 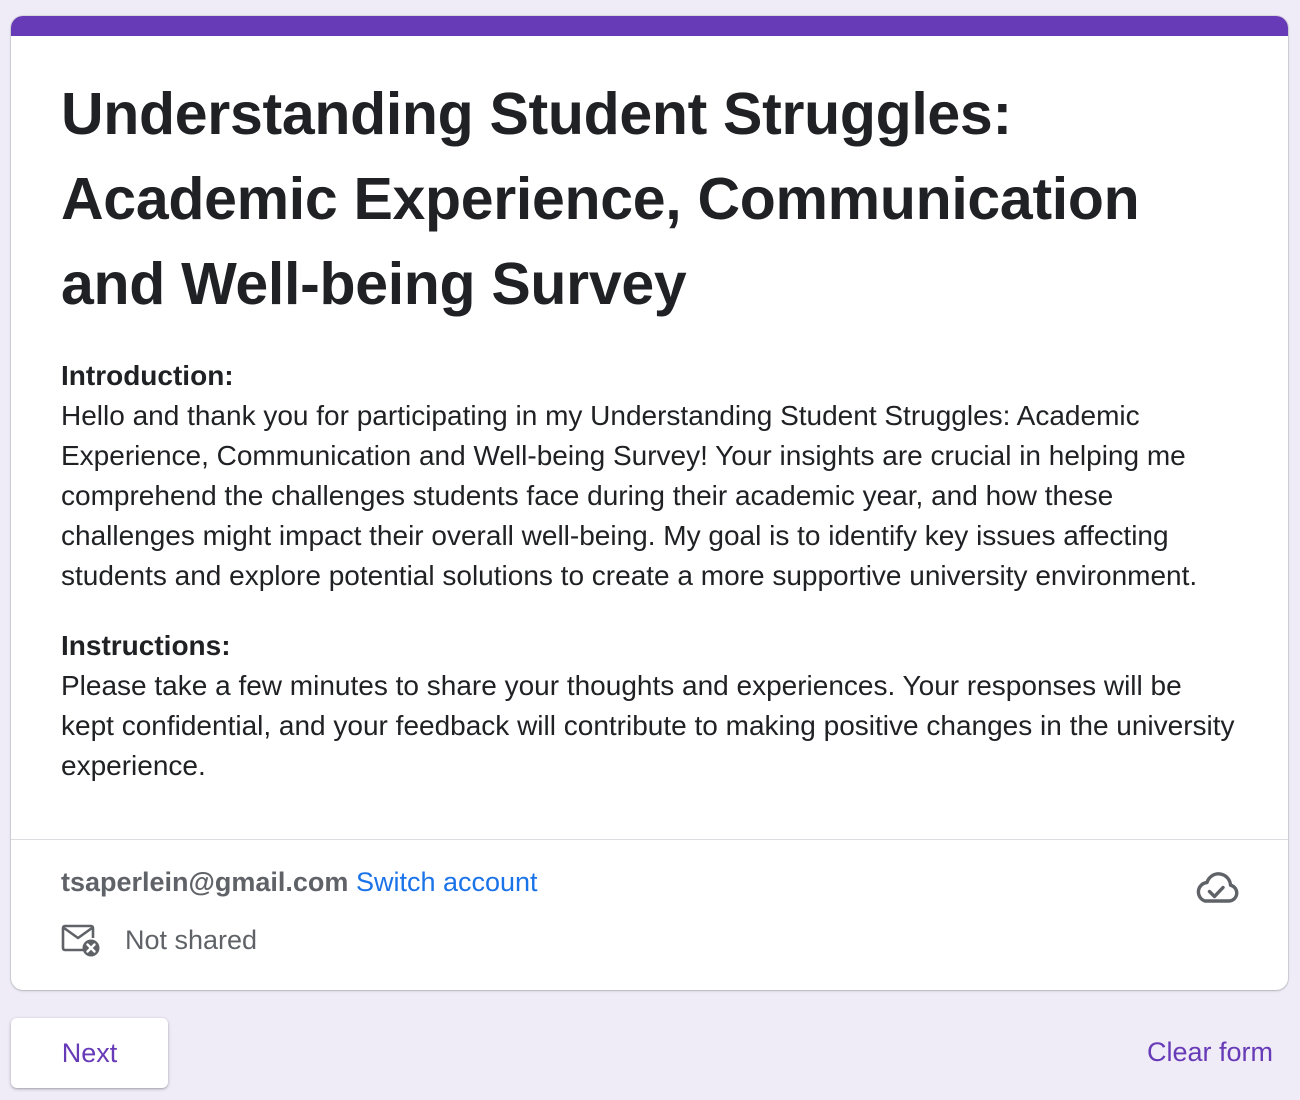 What do you see at coordinates (191, 939) in the screenshot?
I see `sharing-status-text: Not shared` at bounding box center [191, 939].